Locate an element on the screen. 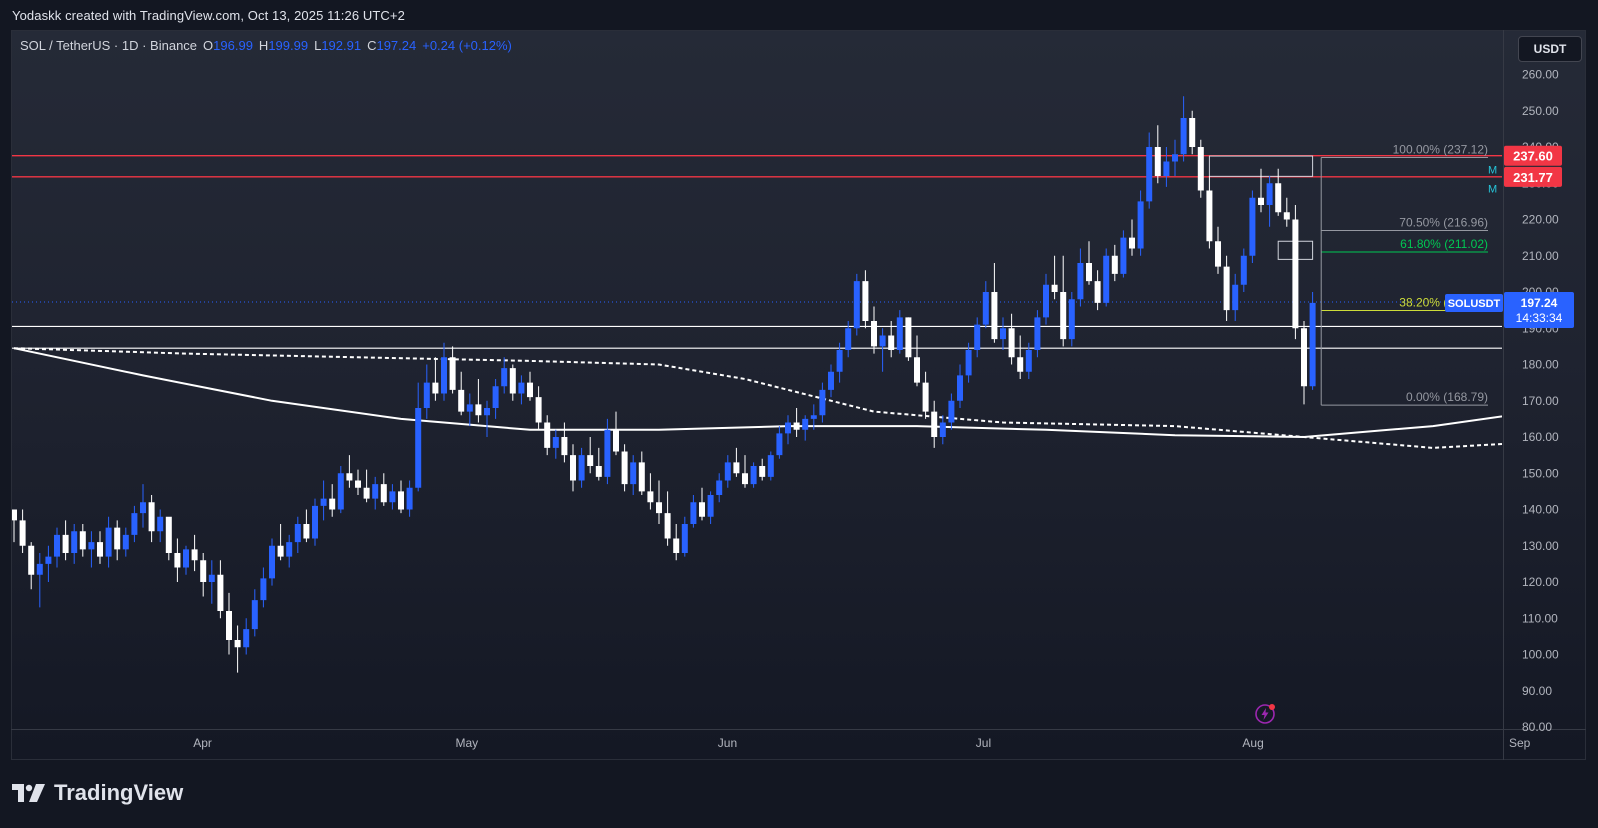 This screenshot has height=828, width=1598. chart-marker: M is located at coordinates (1492, 170).